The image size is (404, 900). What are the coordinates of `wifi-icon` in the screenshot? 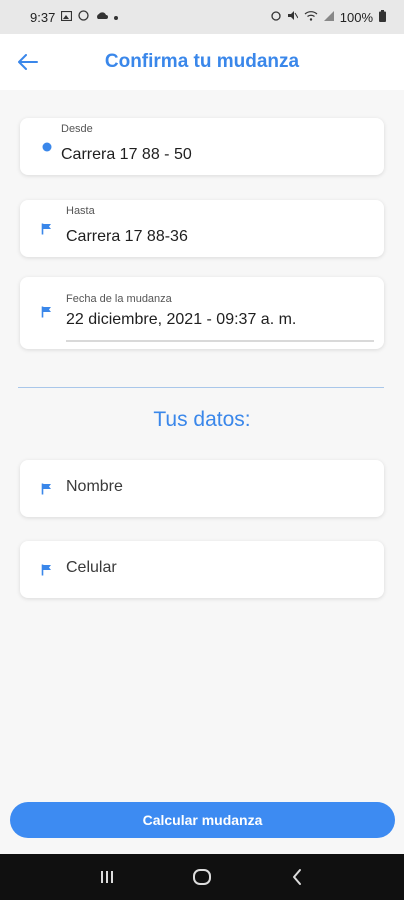 It's located at (311, 17).